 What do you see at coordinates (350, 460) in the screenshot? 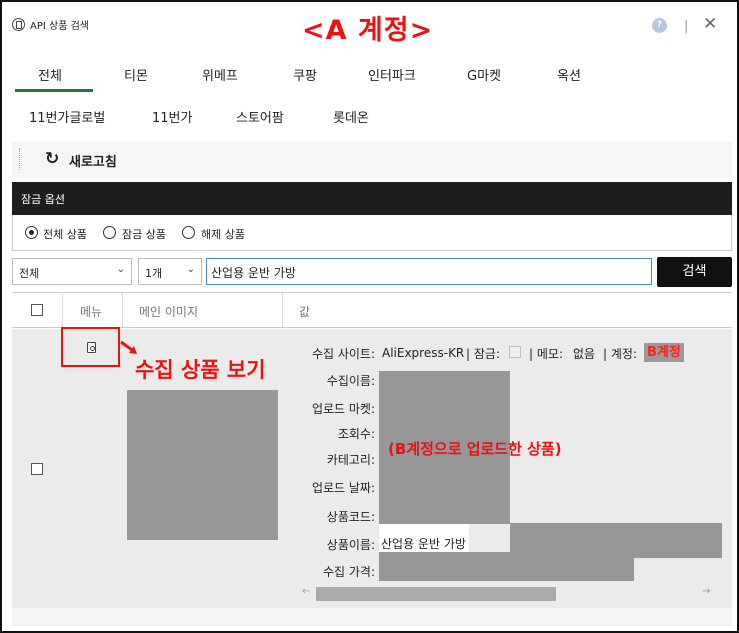
I see `field-label-category: 카테고리:` at bounding box center [350, 460].